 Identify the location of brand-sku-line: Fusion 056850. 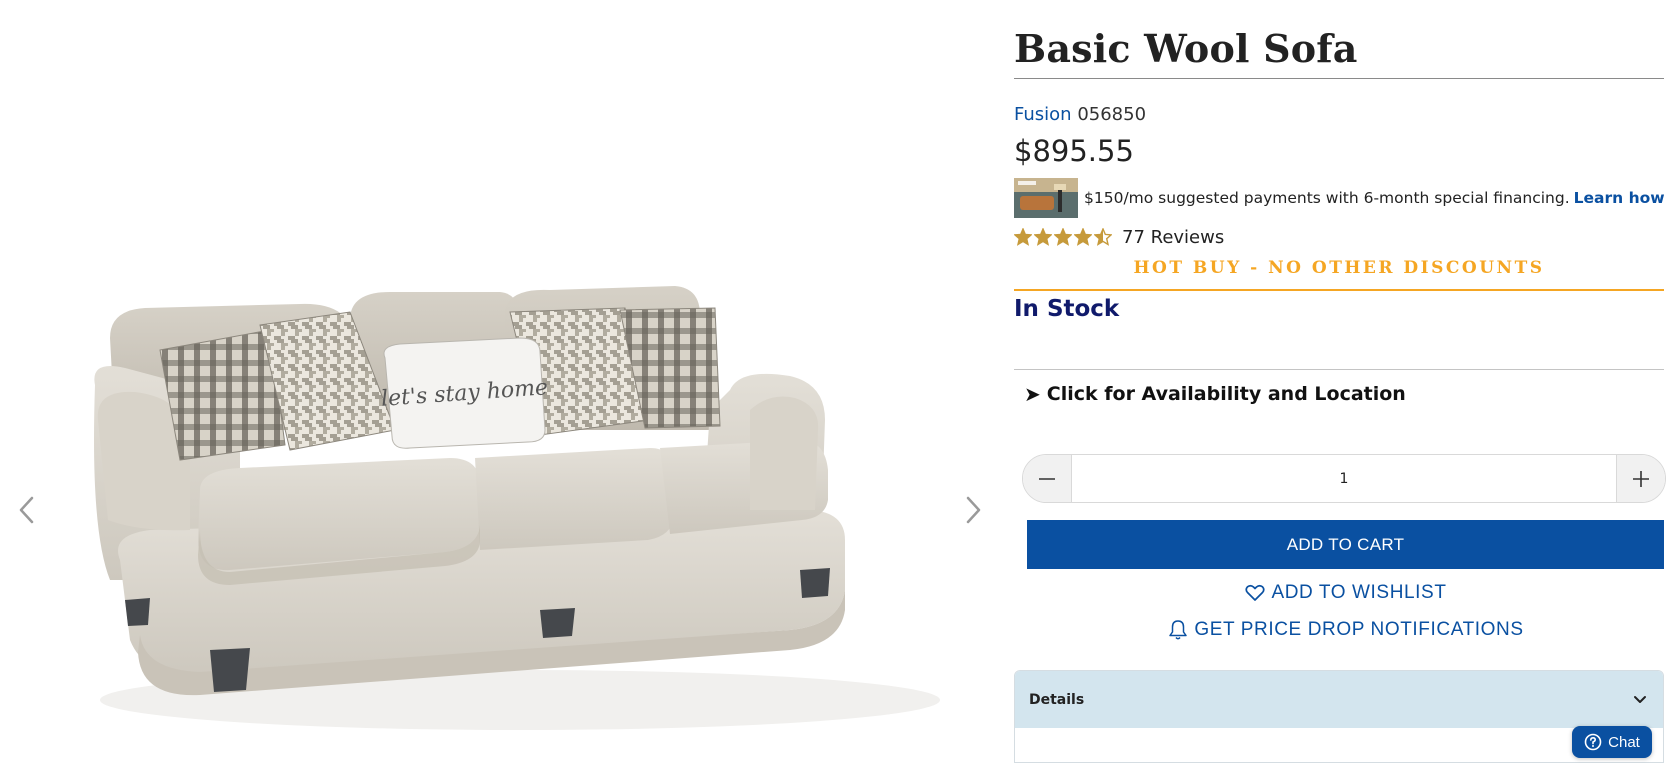
(1080, 114).